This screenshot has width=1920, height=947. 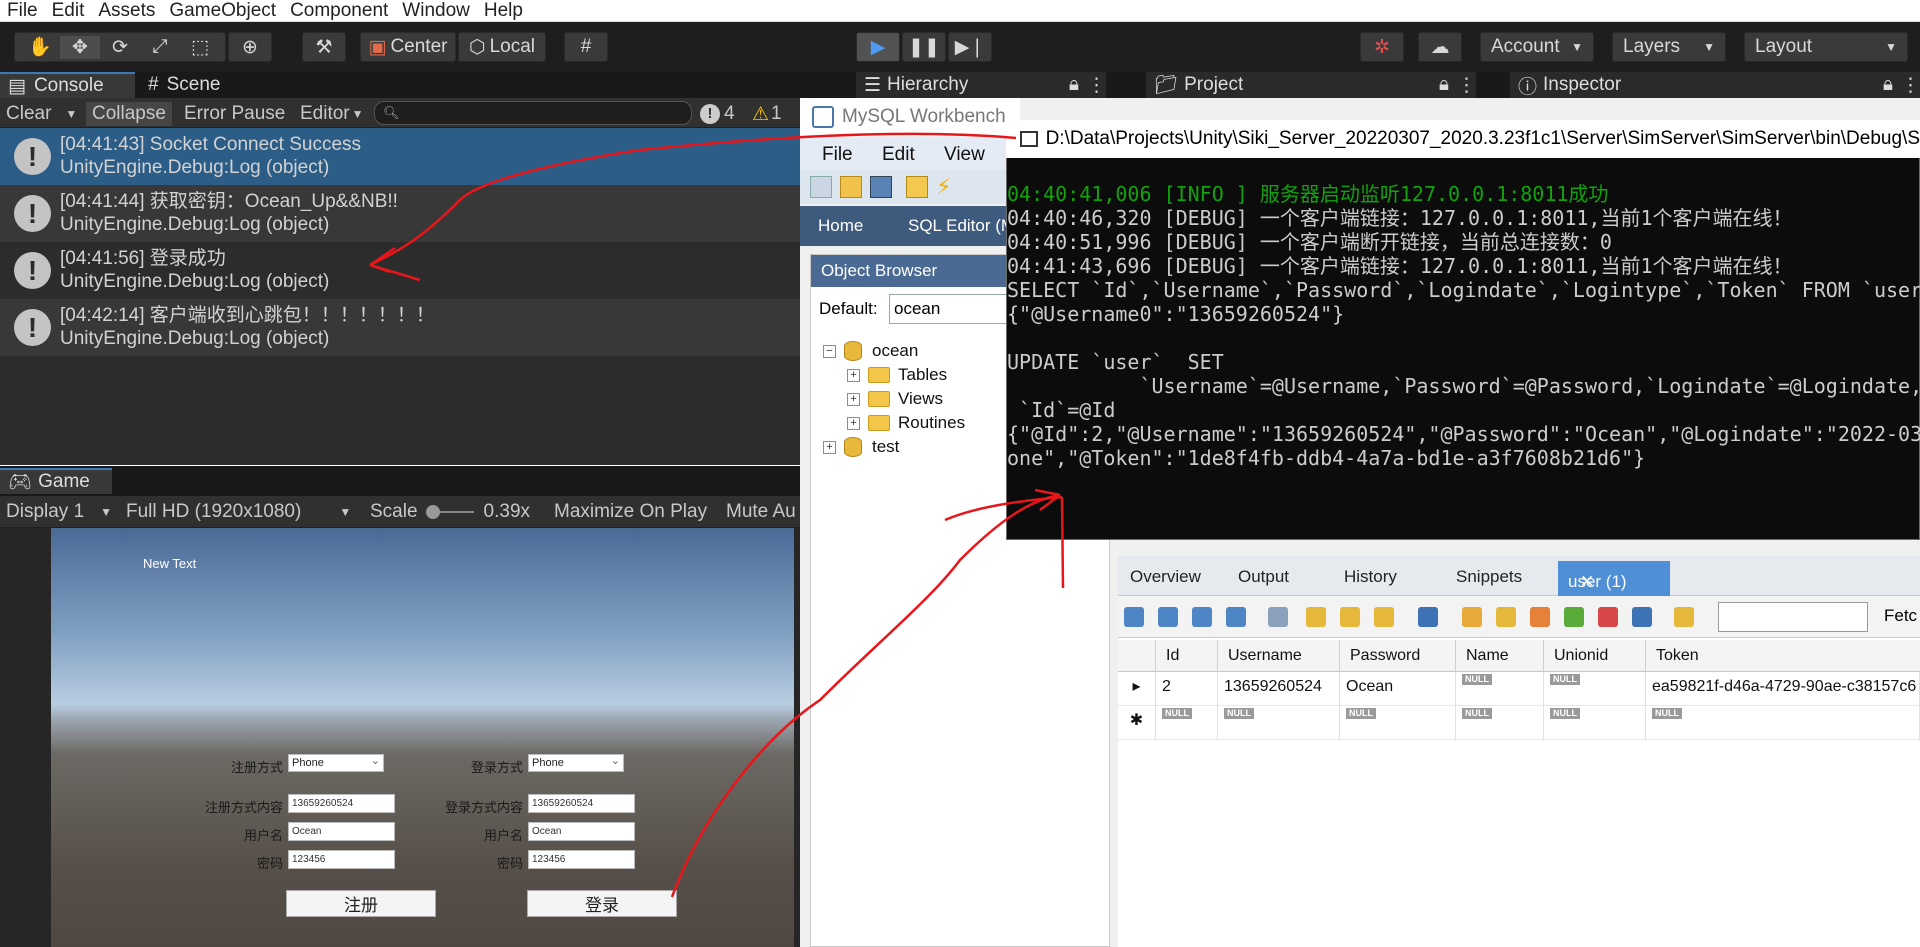 I want to click on cell-username: 13659260524, so click(x=1279, y=689).